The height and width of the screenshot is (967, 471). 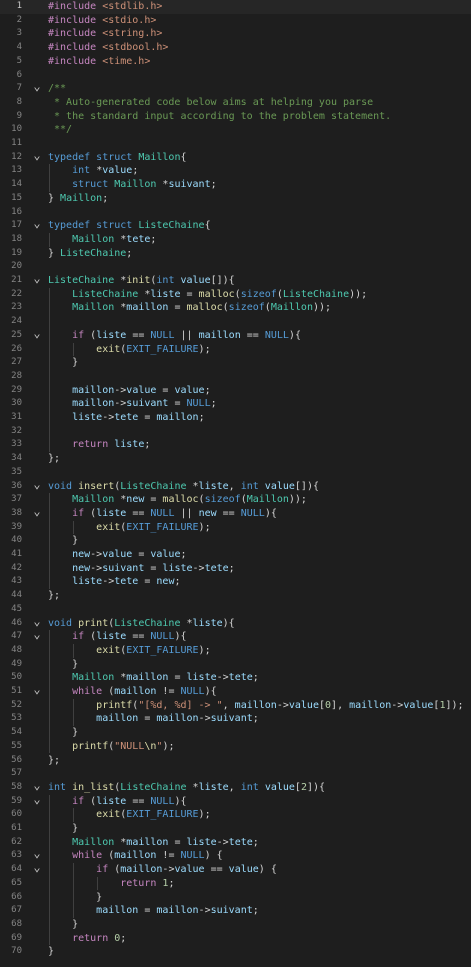 What do you see at coordinates (235, 610) in the screenshot?
I see `code-line: 45` at bounding box center [235, 610].